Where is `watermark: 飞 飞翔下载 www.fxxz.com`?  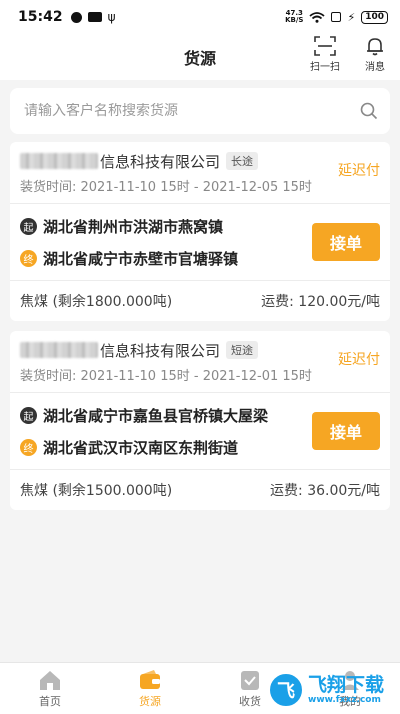
watermark: 飞 飞翔下载 www.fxxz.com is located at coordinates (334, 690).